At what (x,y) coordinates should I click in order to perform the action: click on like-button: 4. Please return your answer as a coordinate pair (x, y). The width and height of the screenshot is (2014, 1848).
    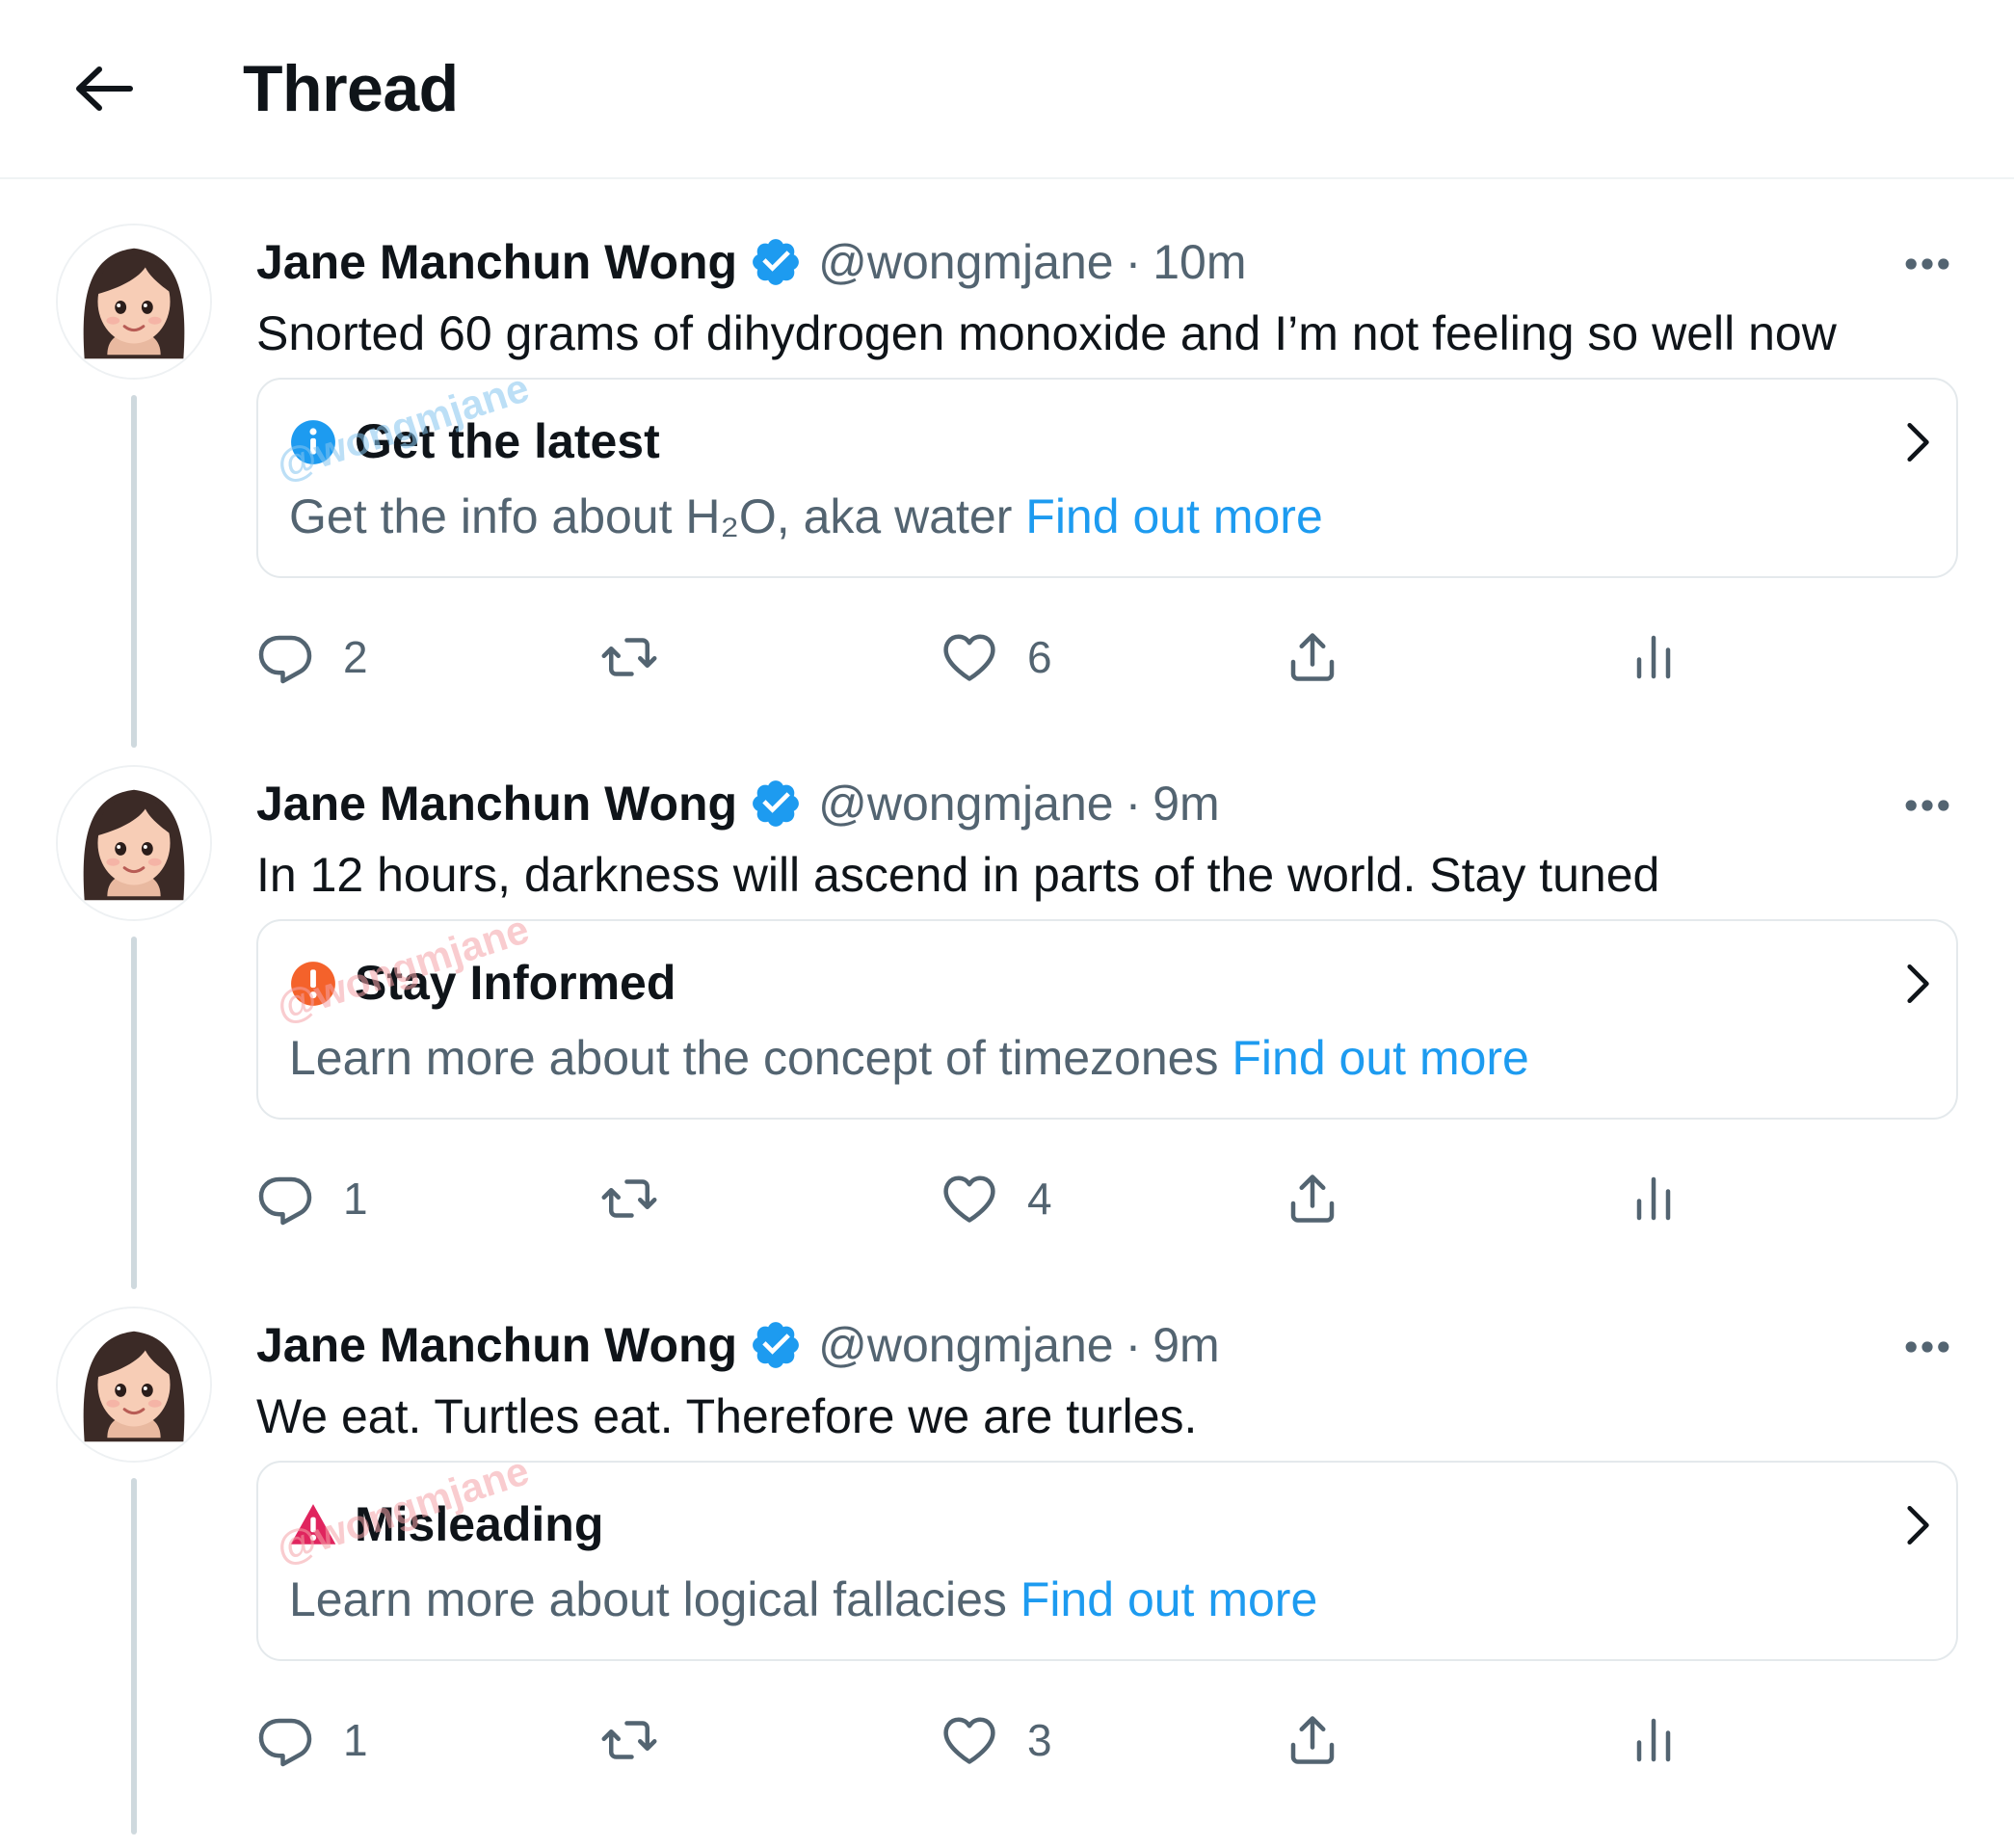
    Looking at the image, I should click on (996, 1198).